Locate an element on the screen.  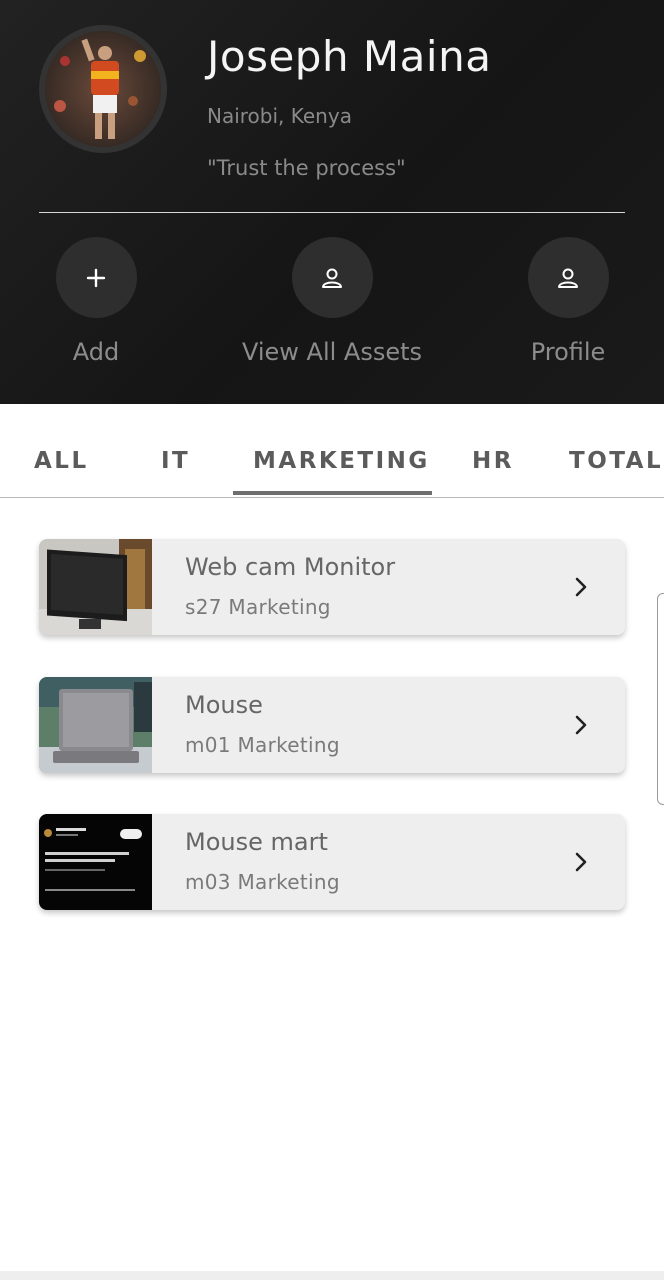
add-button is located at coordinates (96, 277).